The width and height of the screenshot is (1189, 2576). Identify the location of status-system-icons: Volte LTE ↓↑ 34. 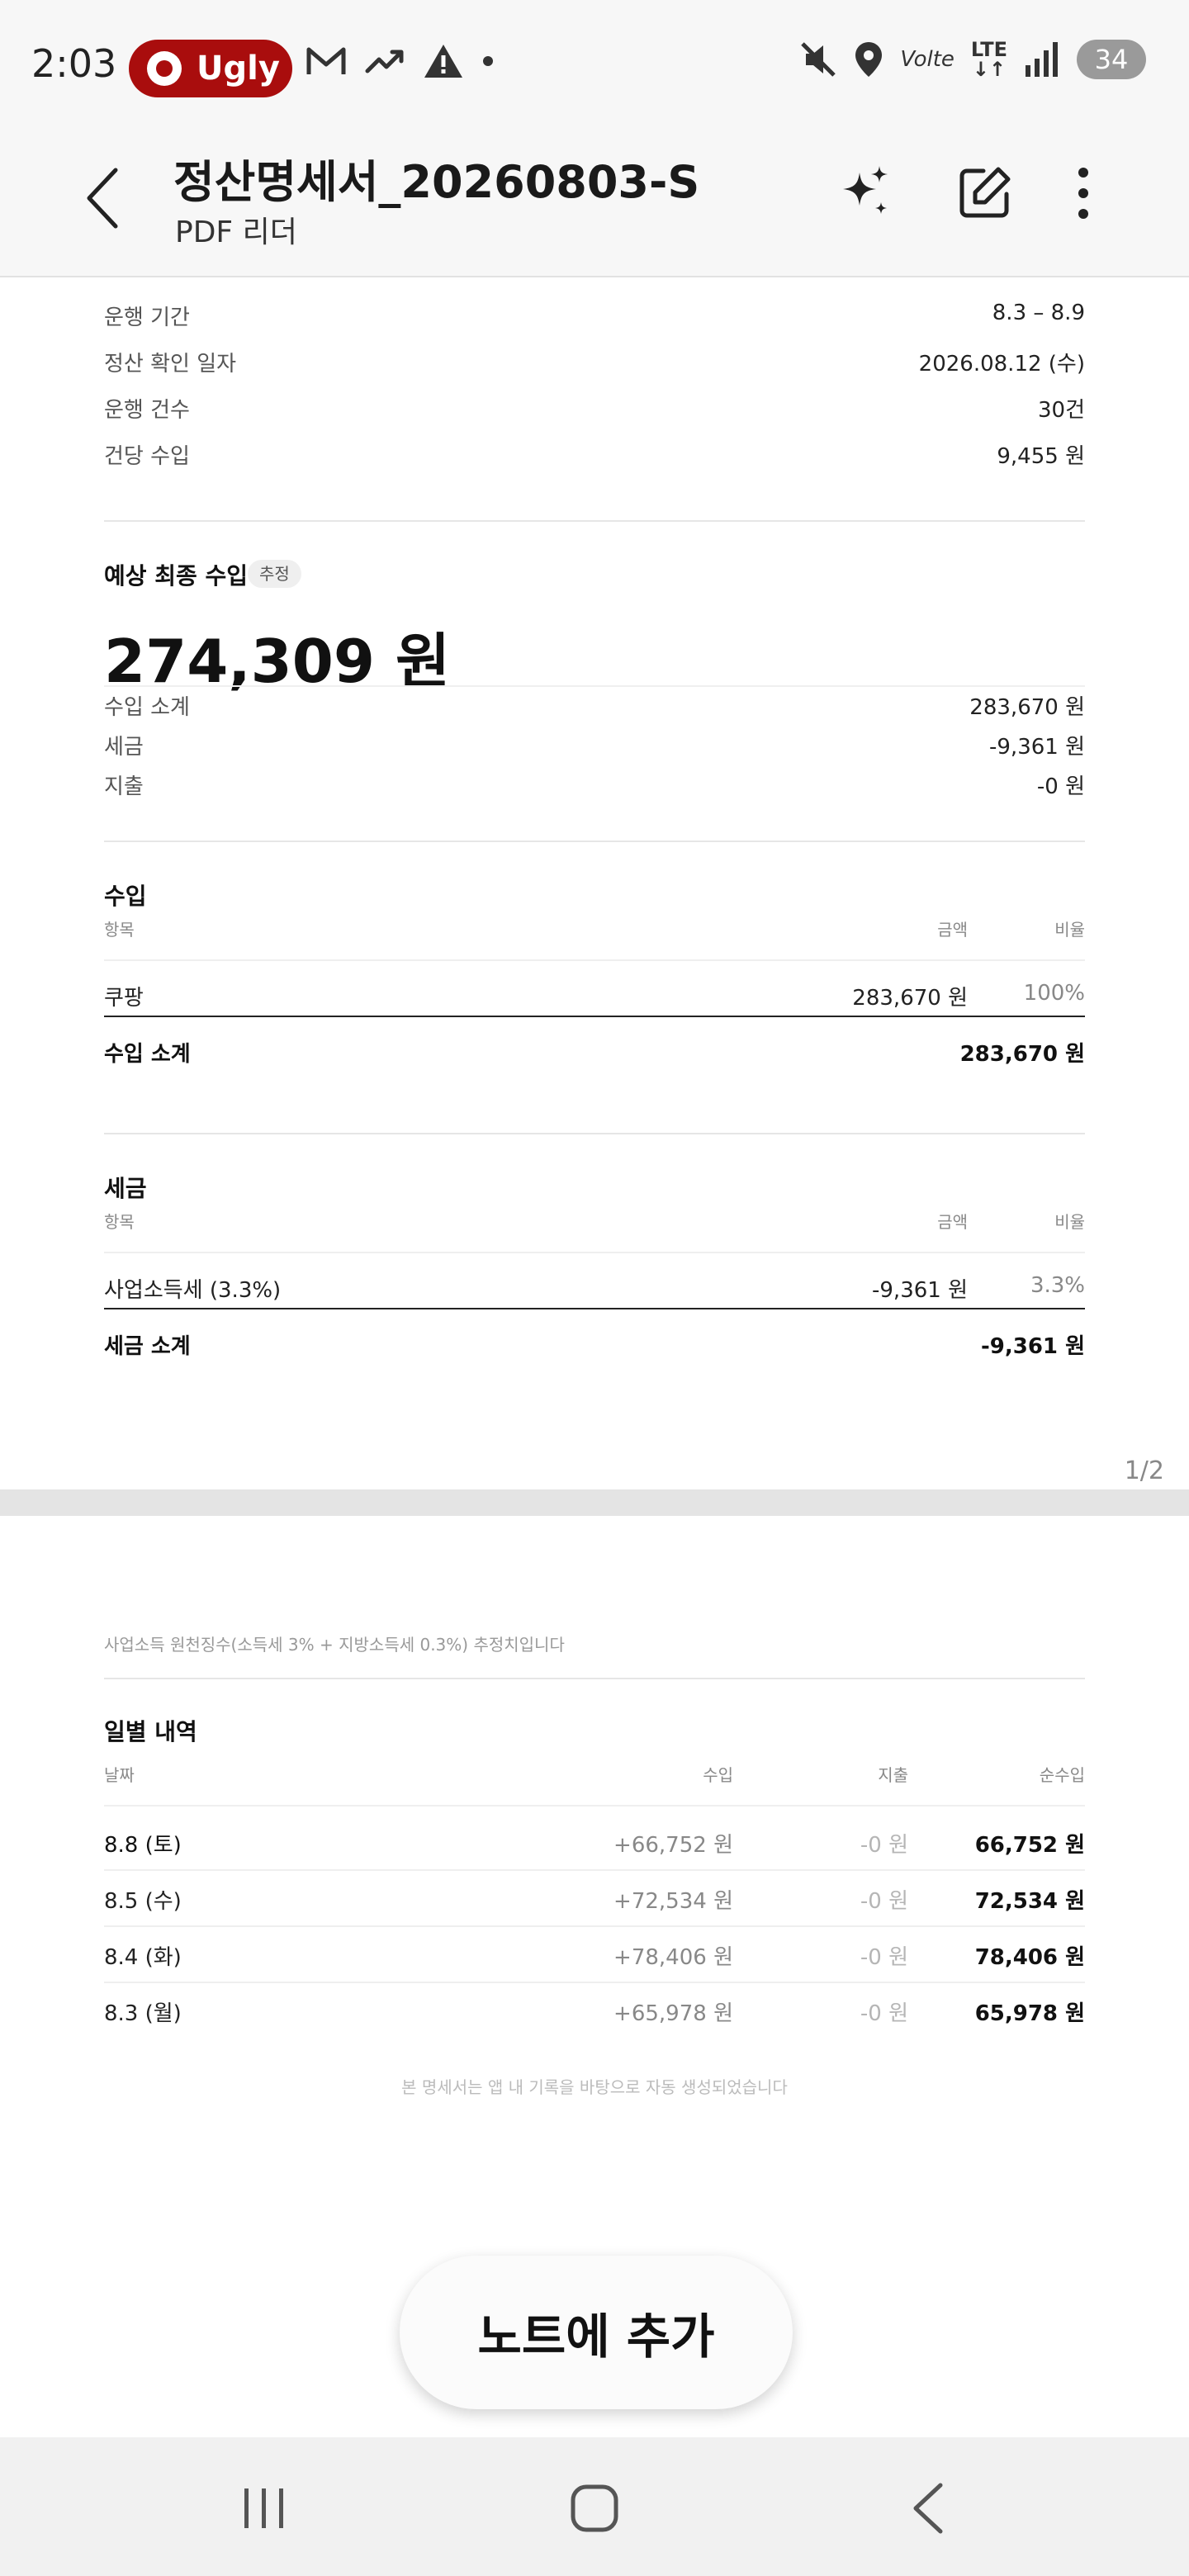
(972, 59).